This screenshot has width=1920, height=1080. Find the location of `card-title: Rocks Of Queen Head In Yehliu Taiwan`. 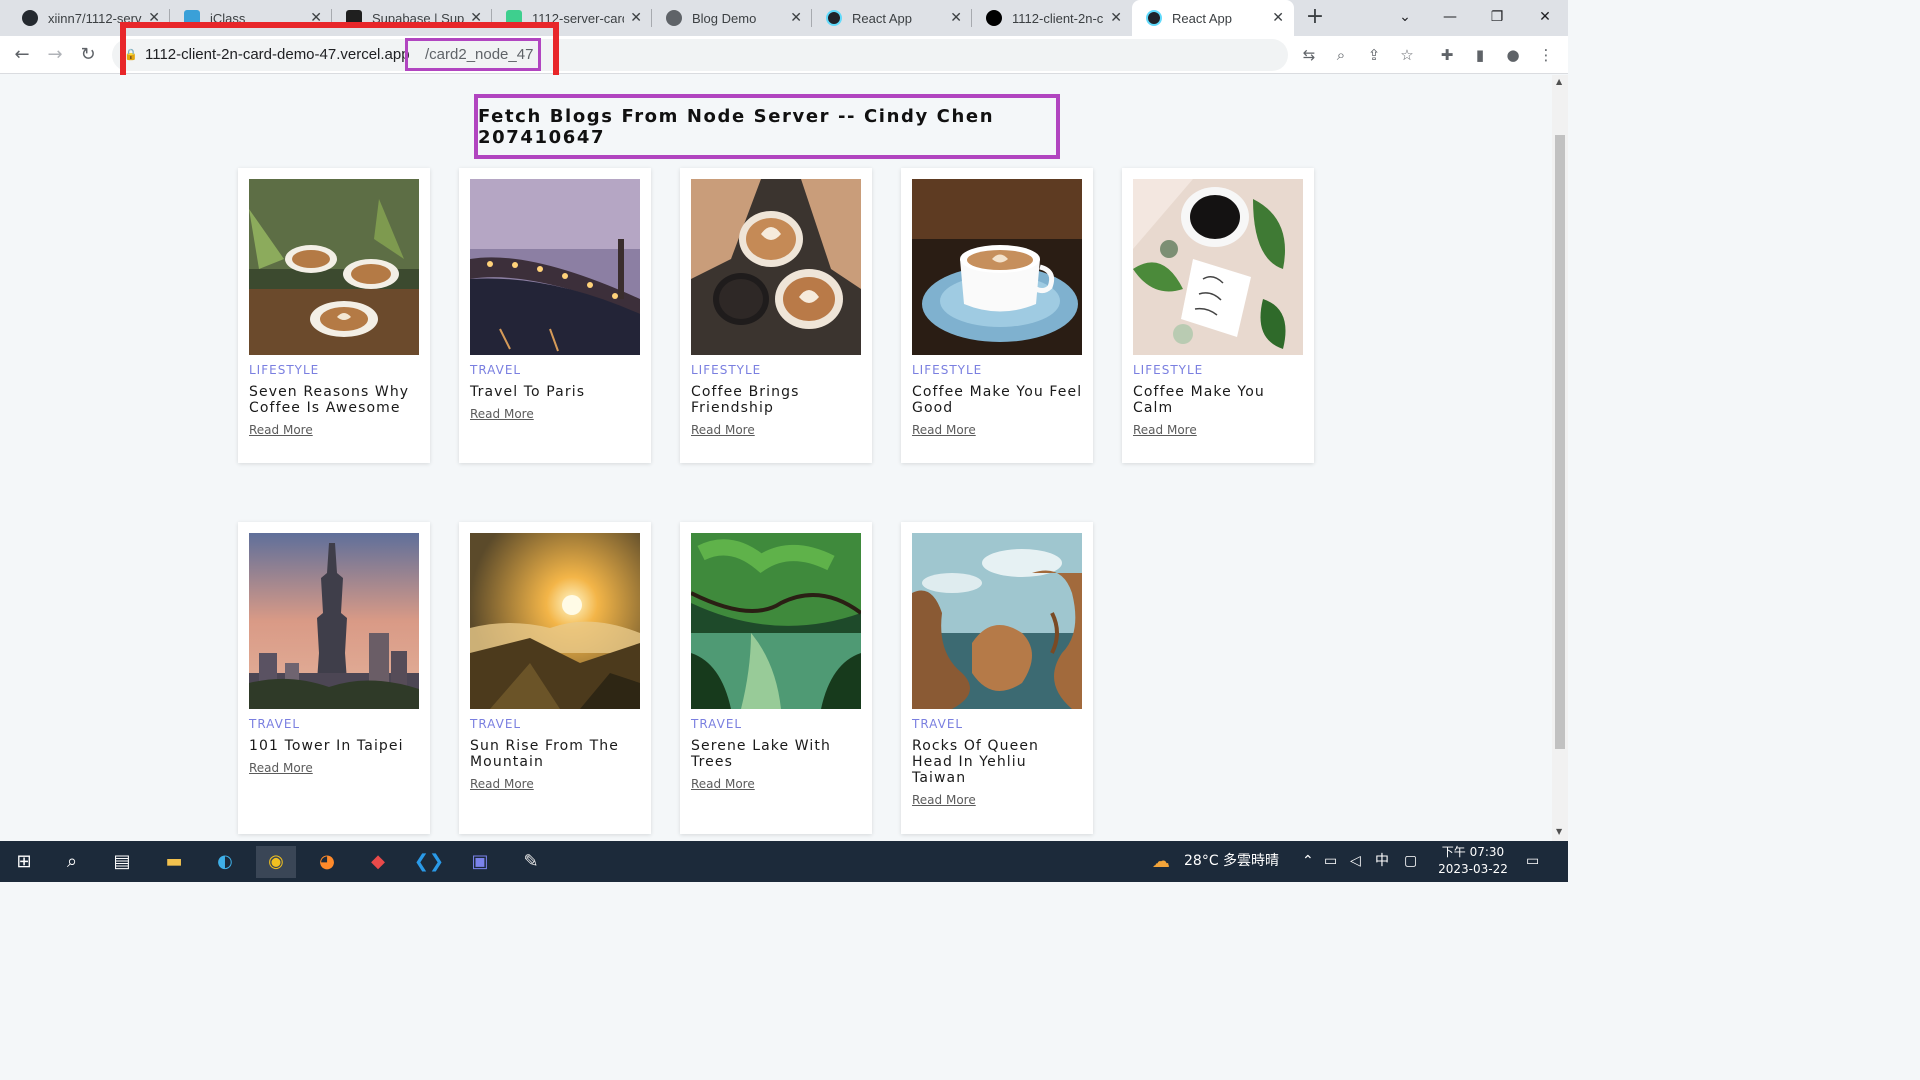

card-title: Rocks Of Queen Head In Yehliu Taiwan is located at coordinates (976, 762).